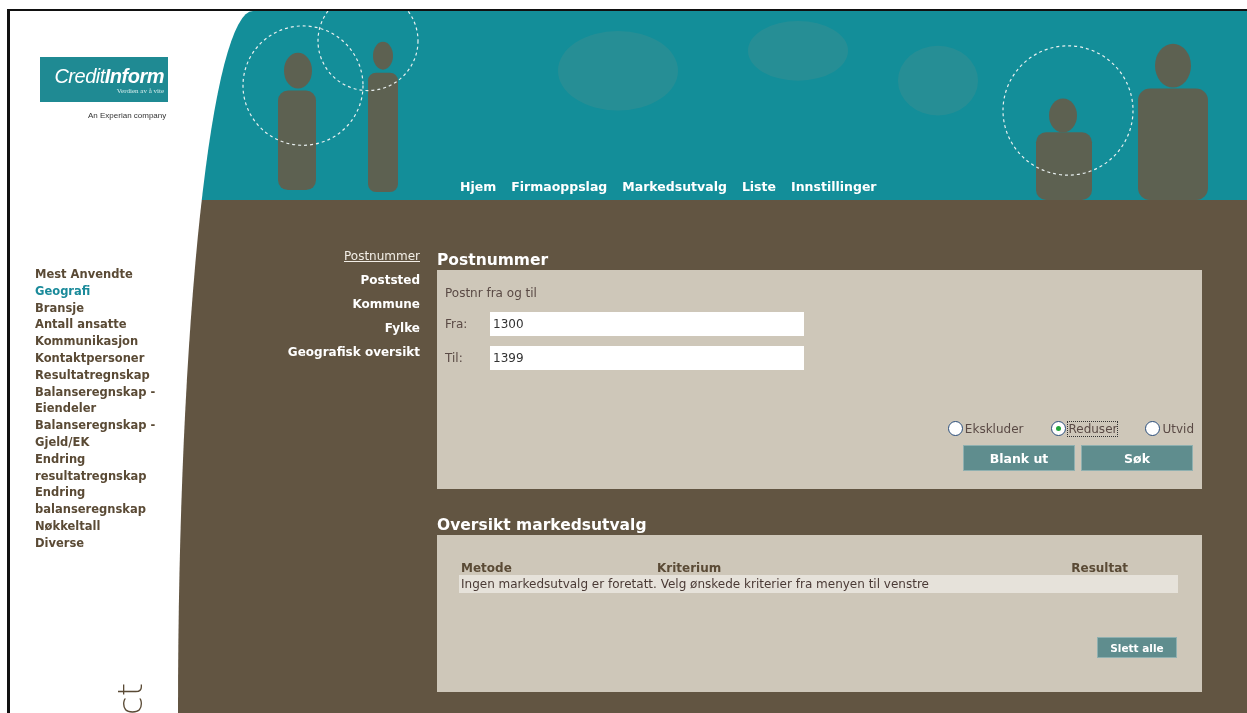  What do you see at coordinates (130, 697) in the screenshot?
I see `side-text: ct` at bounding box center [130, 697].